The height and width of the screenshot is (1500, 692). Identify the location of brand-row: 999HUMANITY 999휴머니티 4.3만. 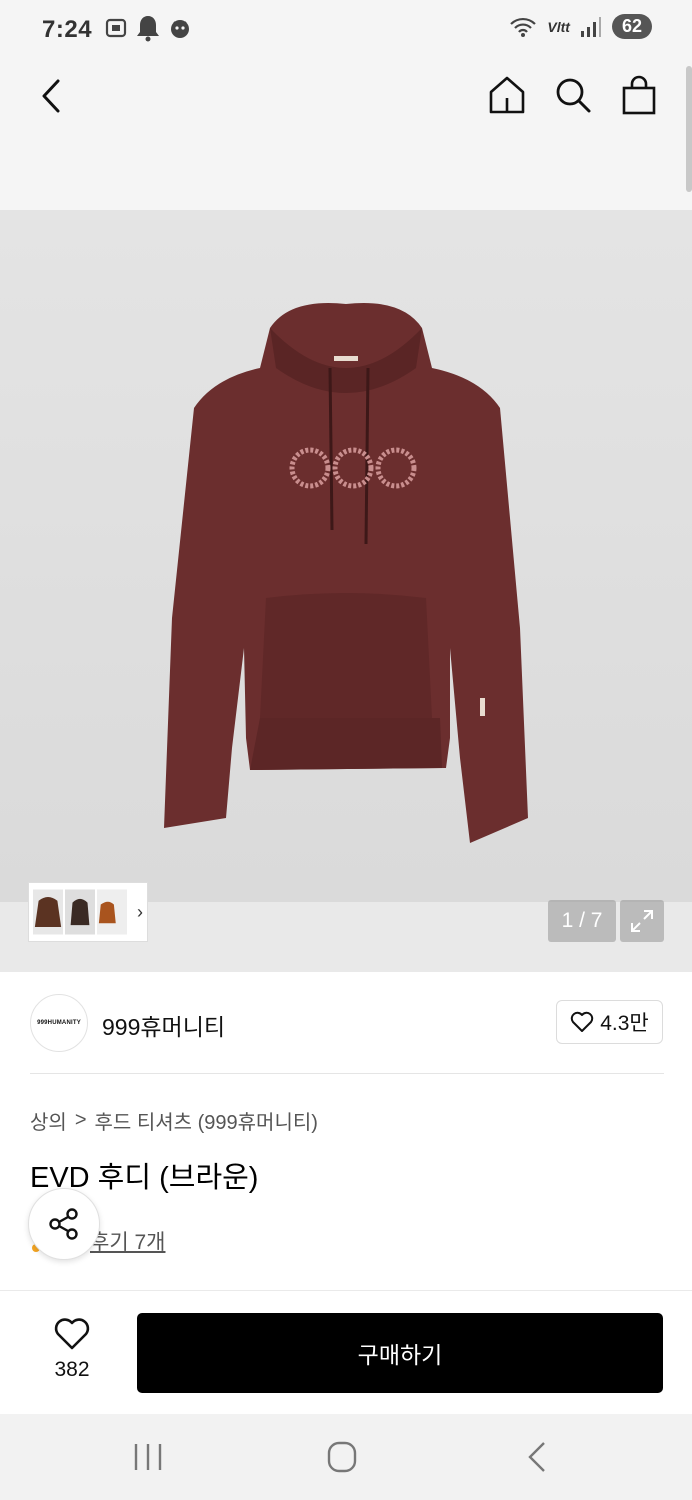
(346, 1023).